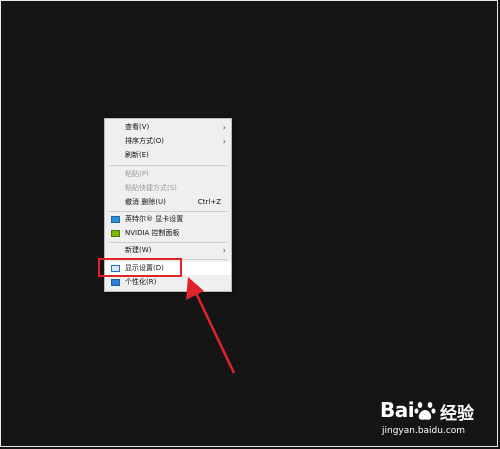 This screenshot has height=449, width=500. Describe the element at coordinates (115, 233) in the screenshot. I see `nvidia-icon` at that location.